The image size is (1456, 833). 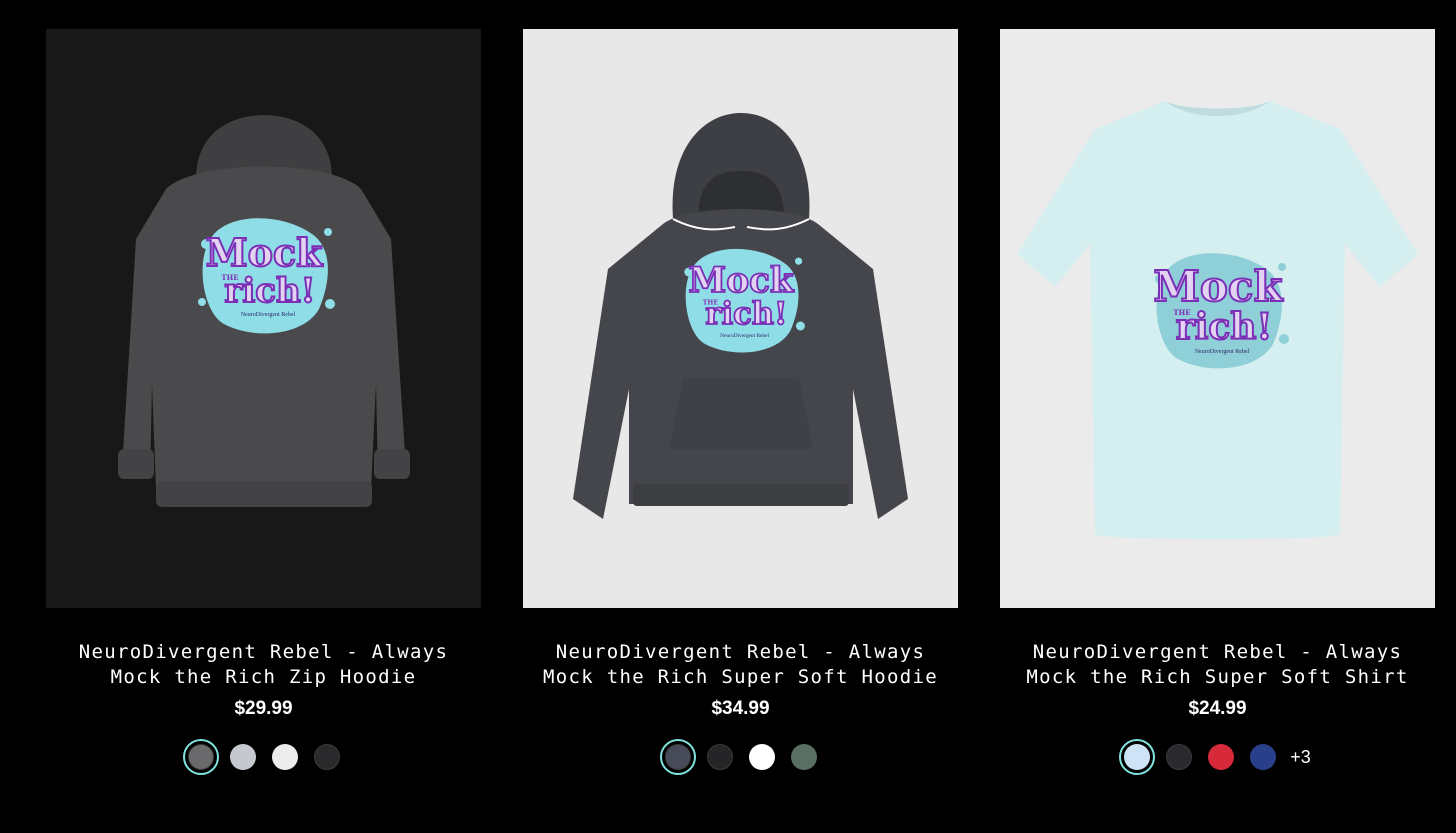 I want to click on color-swatch-red, so click(x=1221, y=757).